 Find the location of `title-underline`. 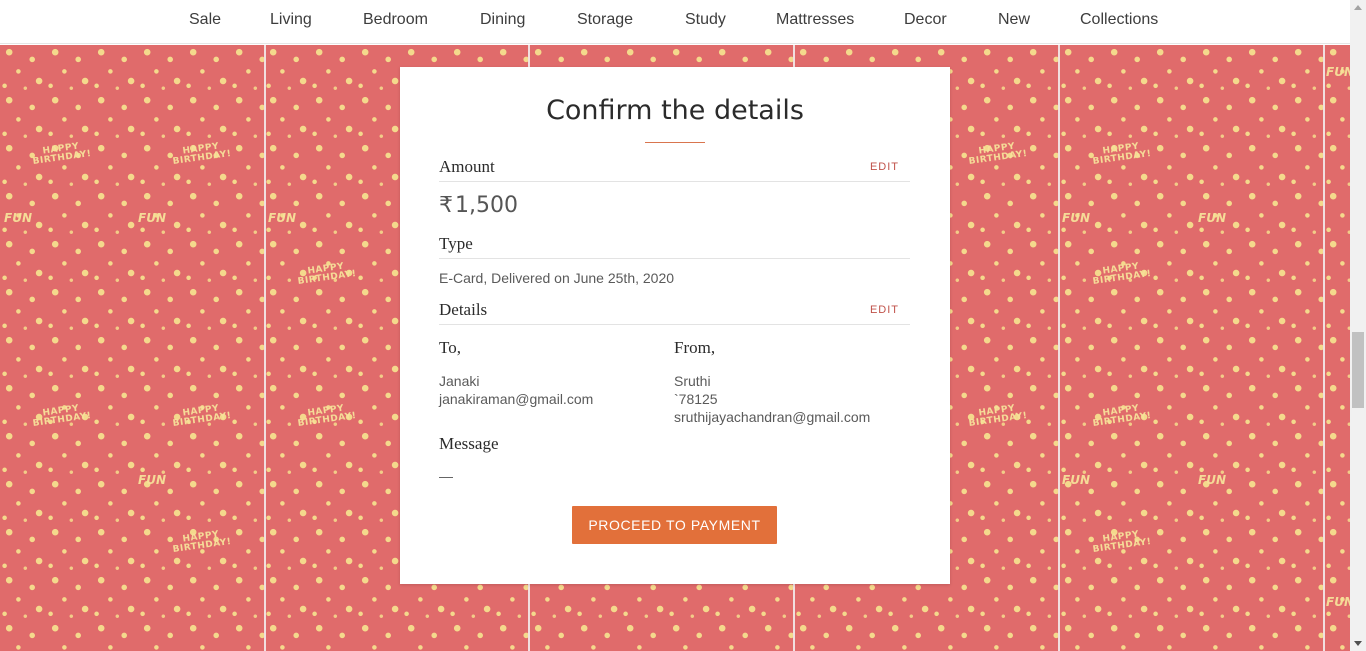

title-underline is located at coordinates (675, 142).